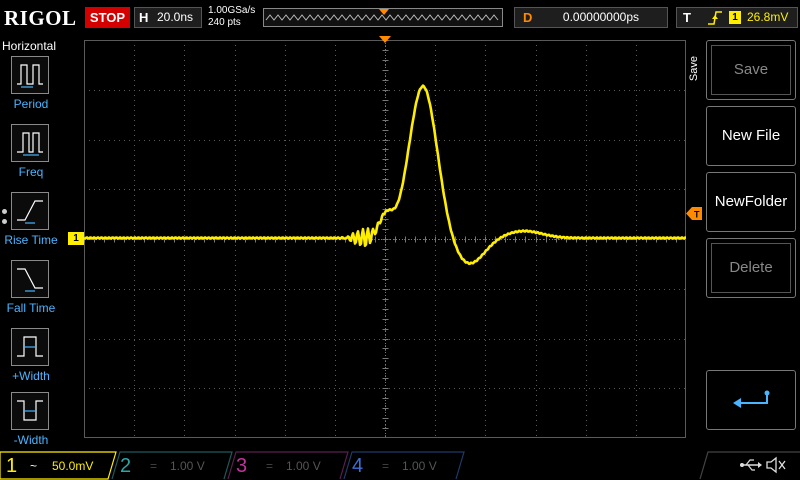 This screenshot has height=480, width=800. Describe the element at coordinates (126, 466) in the screenshot. I see `channel-number: 2` at that location.